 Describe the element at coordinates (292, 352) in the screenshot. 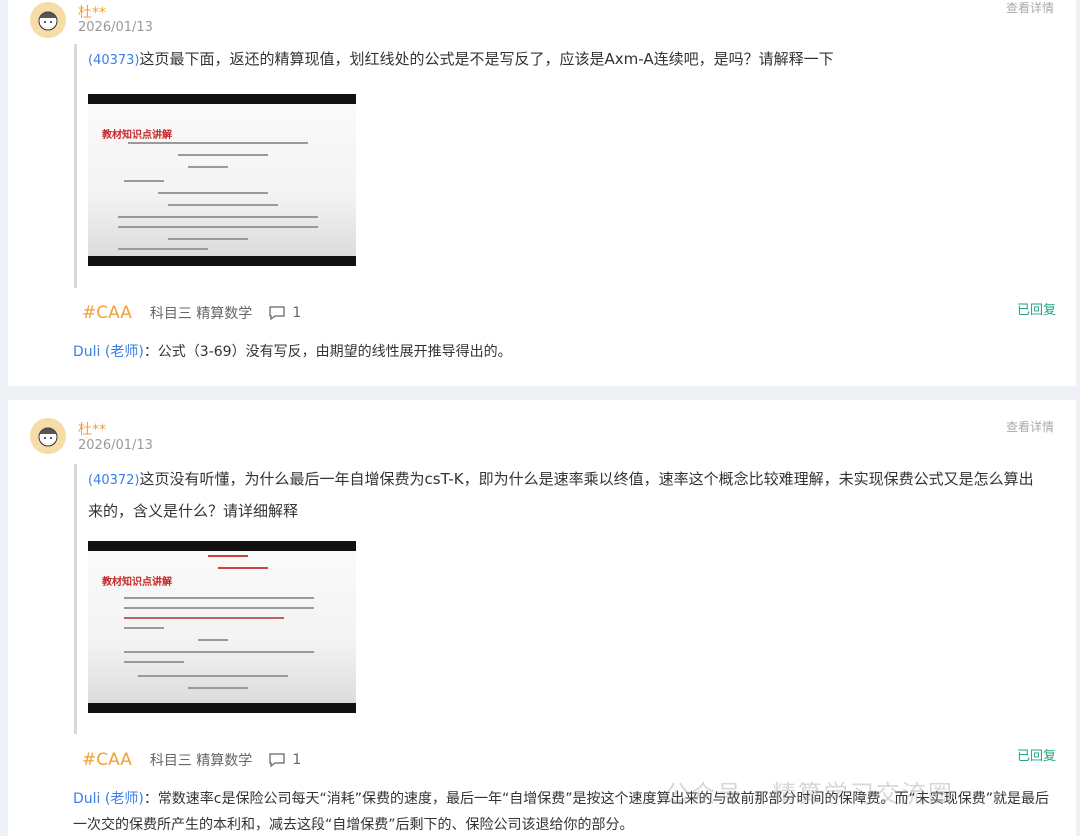

I see `teacher-reply: Duli (老师)：公式（3-69）没有写反，由期望的线性展开推导得出的。` at that location.